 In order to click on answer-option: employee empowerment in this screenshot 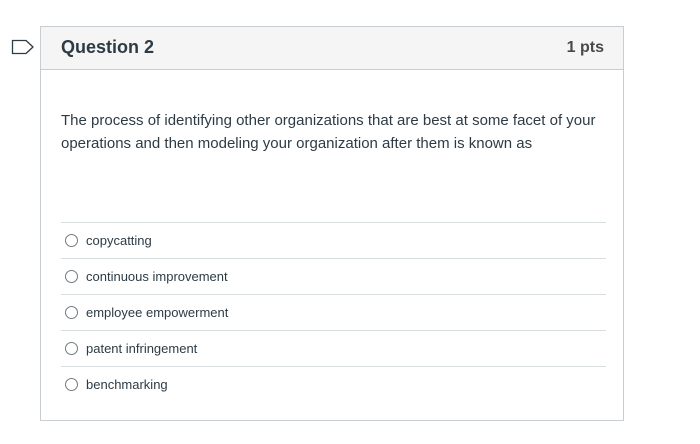, I will do `click(333, 312)`.